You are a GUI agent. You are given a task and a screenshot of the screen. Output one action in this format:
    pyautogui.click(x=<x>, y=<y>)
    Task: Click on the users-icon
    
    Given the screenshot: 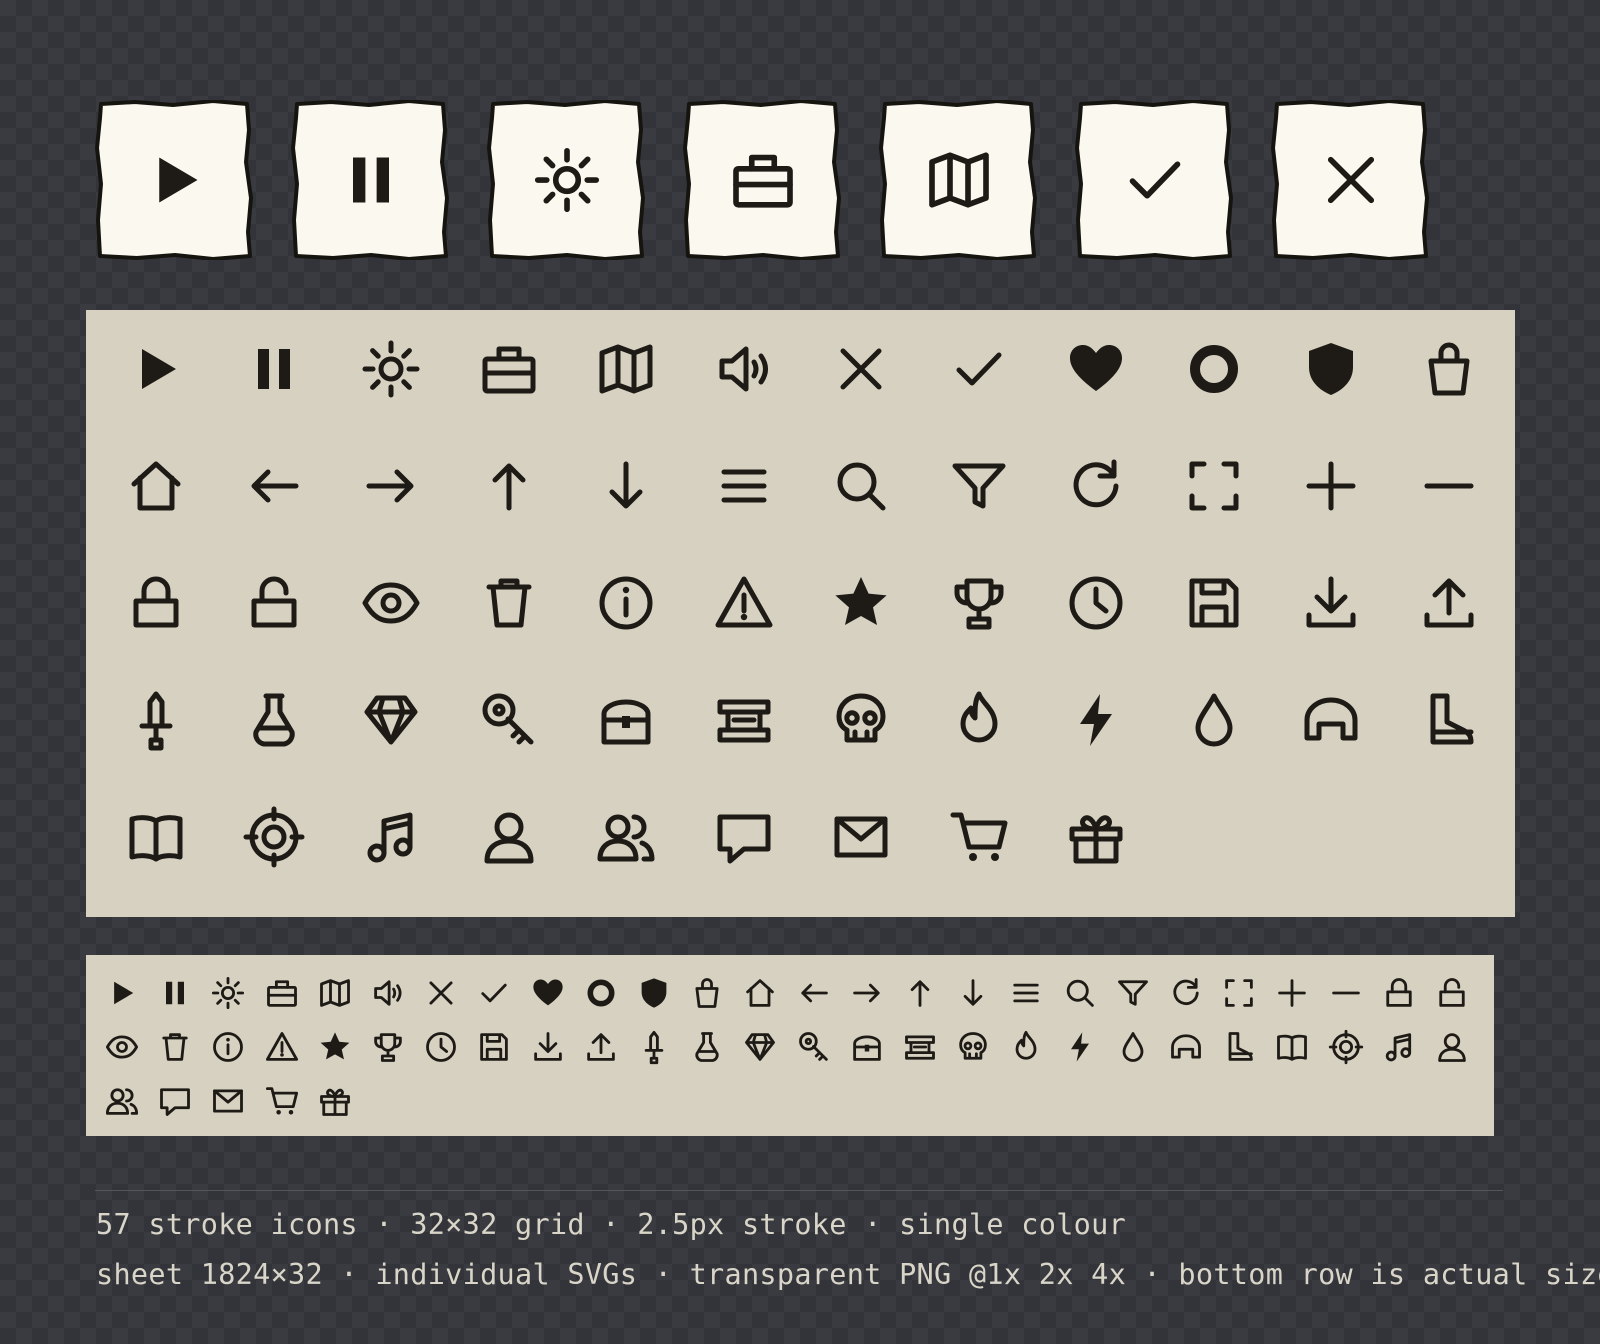 What is the action you would take?
    pyautogui.click(x=626, y=837)
    